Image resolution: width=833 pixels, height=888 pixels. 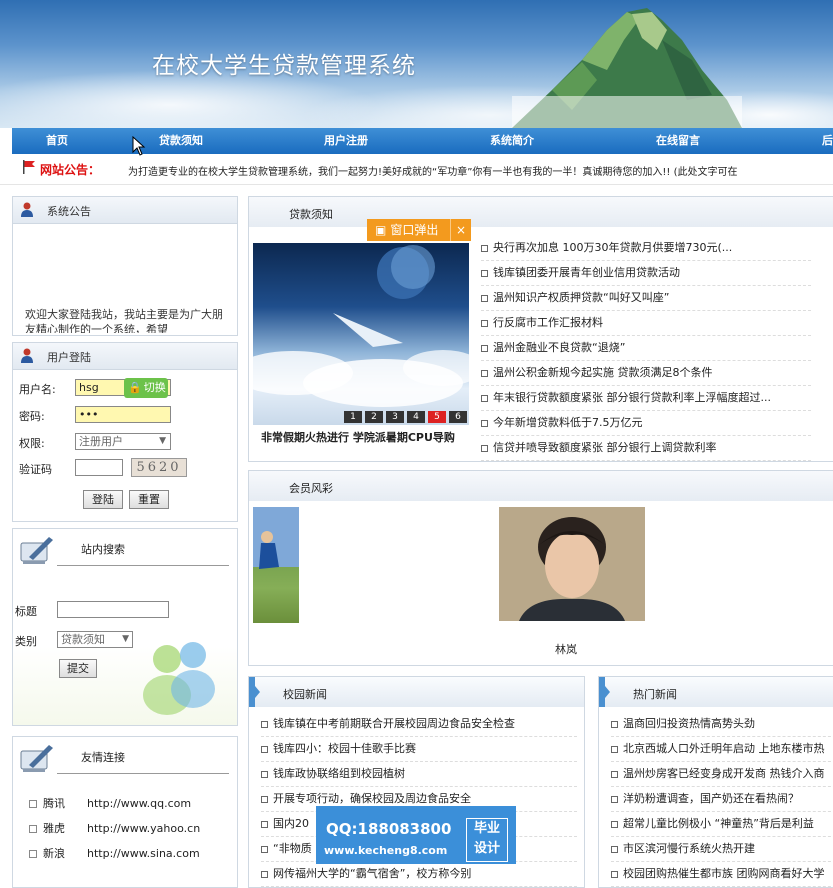 What do you see at coordinates (292, 848) in the screenshot?
I see `news-title: “非物质` at bounding box center [292, 848].